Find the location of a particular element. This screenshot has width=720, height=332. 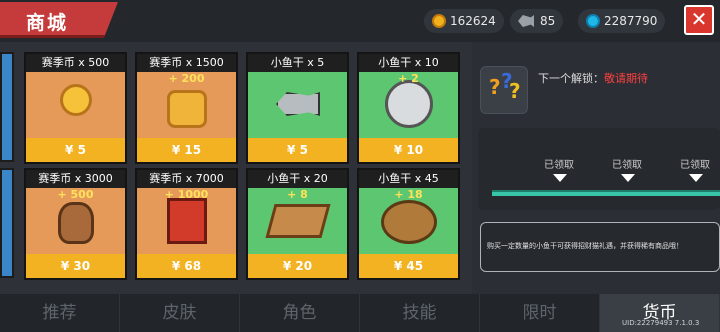

fish-basket-icon is located at coordinates (409, 222).